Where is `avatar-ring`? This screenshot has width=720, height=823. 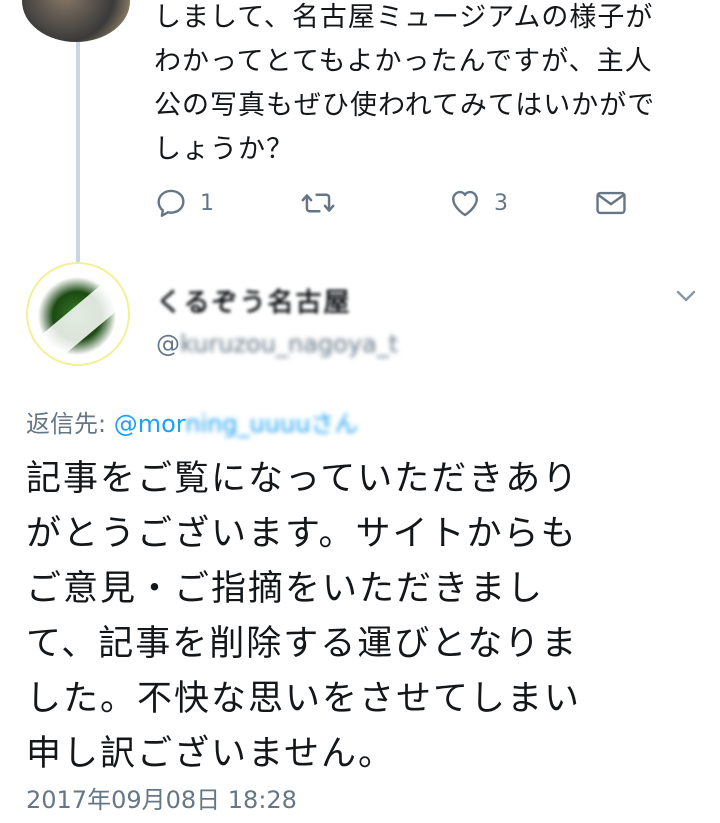 avatar-ring is located at coordinates (78, 314).